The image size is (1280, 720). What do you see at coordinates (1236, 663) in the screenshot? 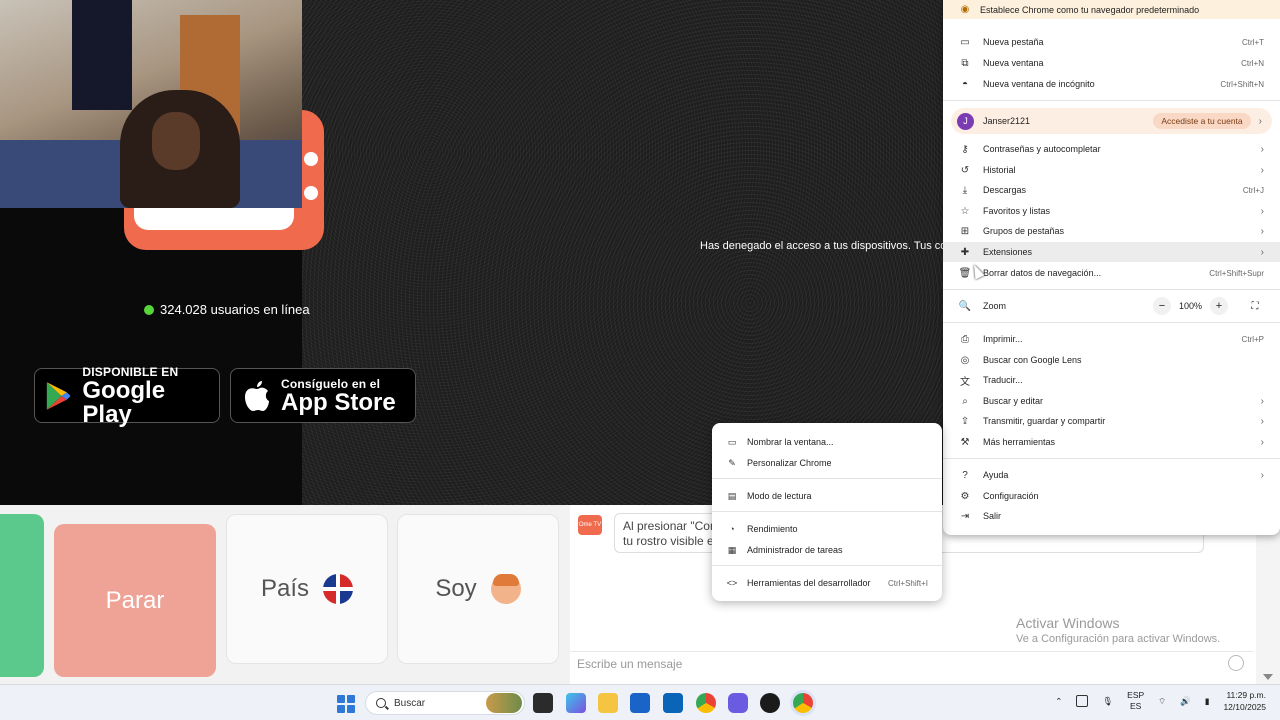
I see `emoji-icon` at bounding box center [1236, 663].